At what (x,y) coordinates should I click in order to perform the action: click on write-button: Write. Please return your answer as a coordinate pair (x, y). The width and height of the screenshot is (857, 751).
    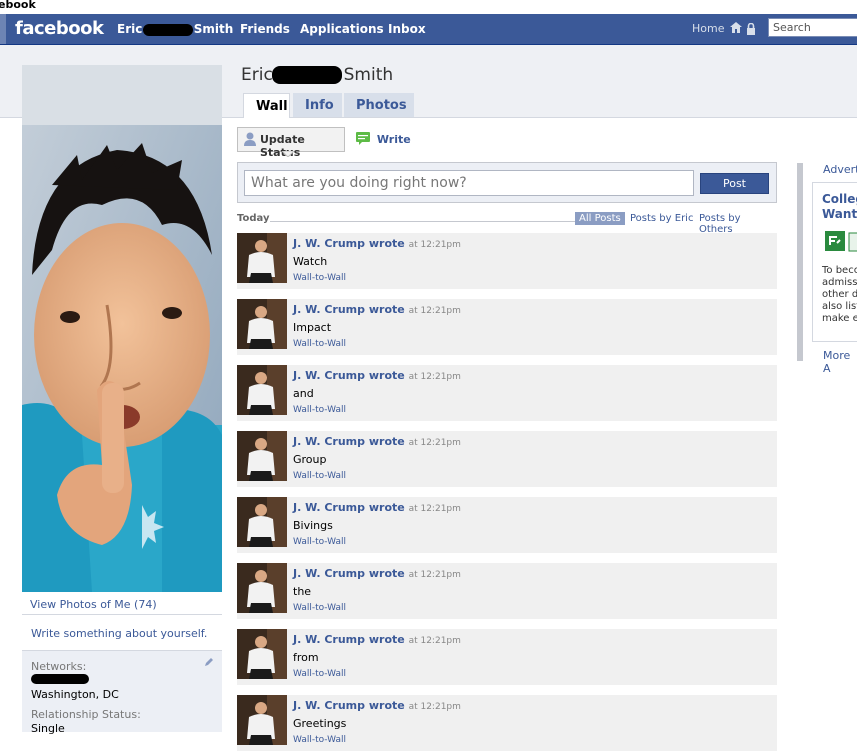
    Looking at the image, I should click on (383, 139).